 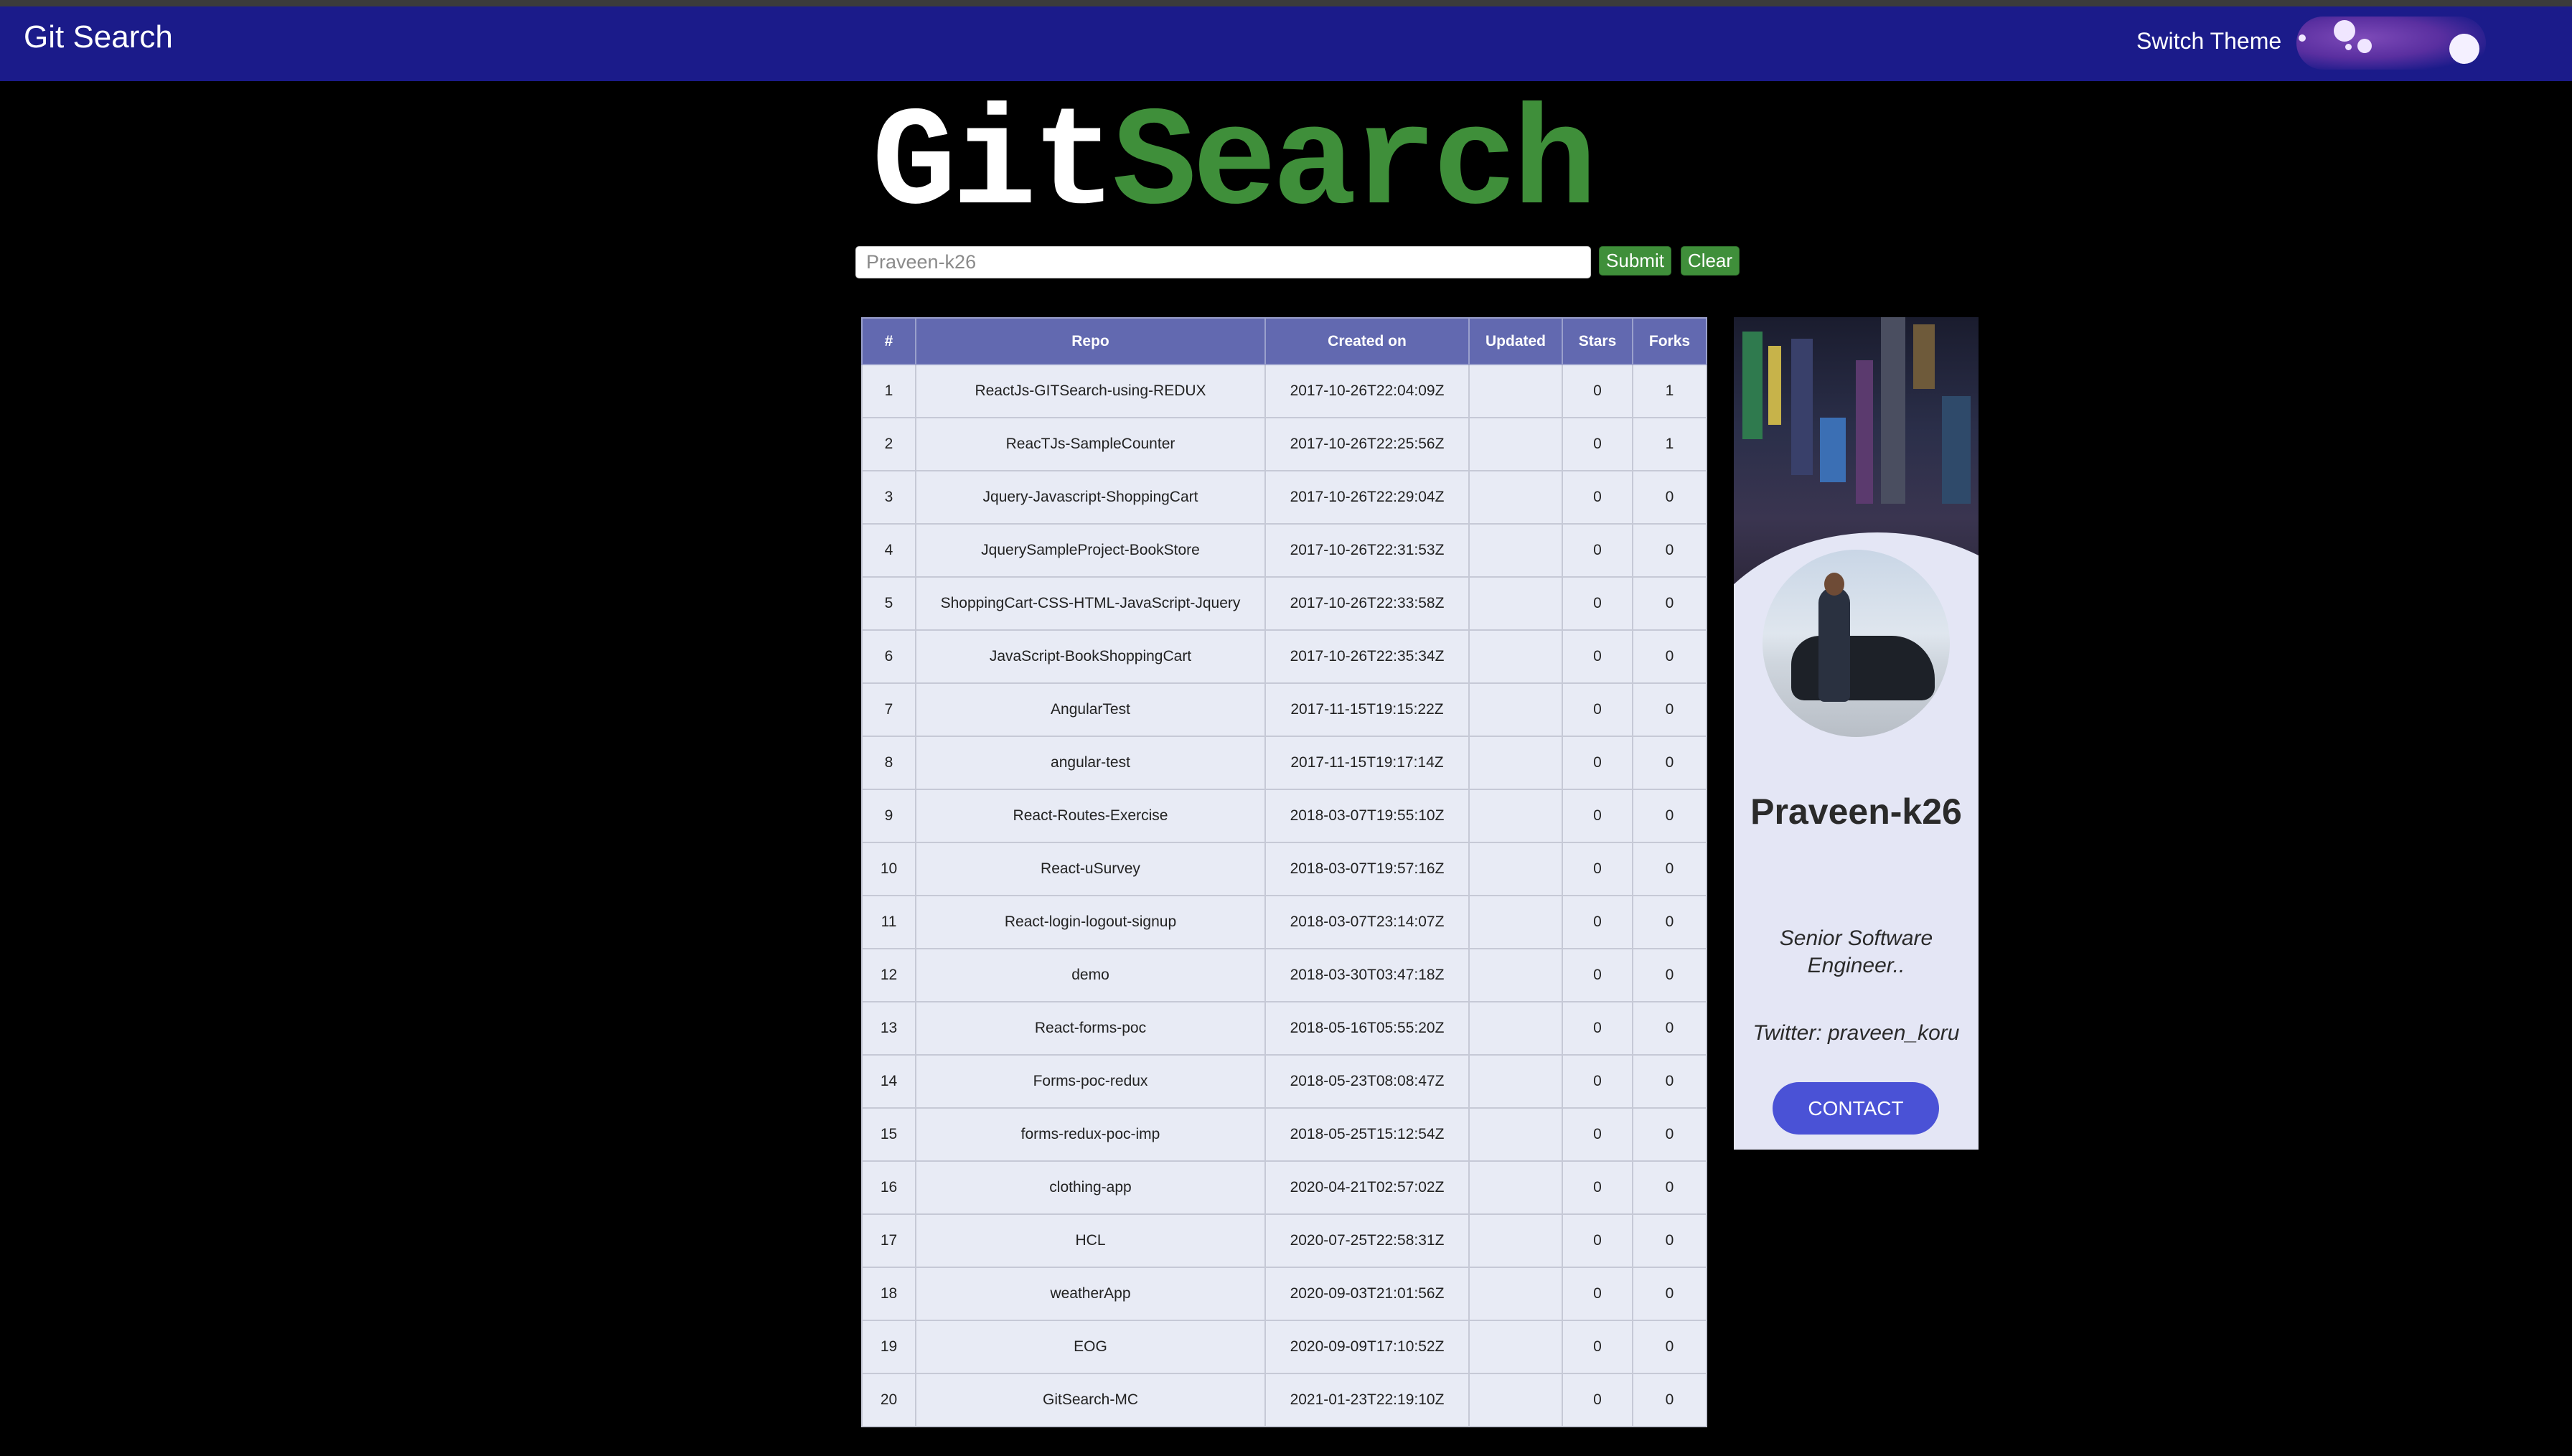 I want to click on contact-button: CONTACT, so click(x=1856, y=1108).